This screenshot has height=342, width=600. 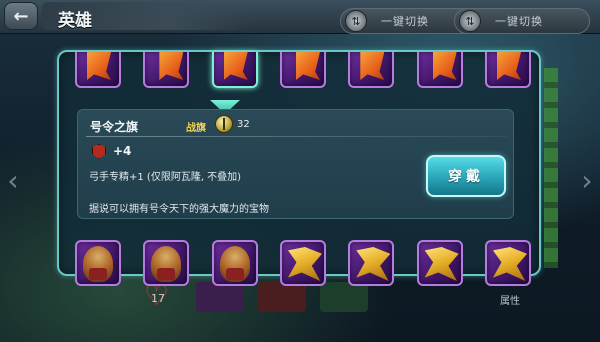 I want to click on coin-icon, so click(x=224, y=124).